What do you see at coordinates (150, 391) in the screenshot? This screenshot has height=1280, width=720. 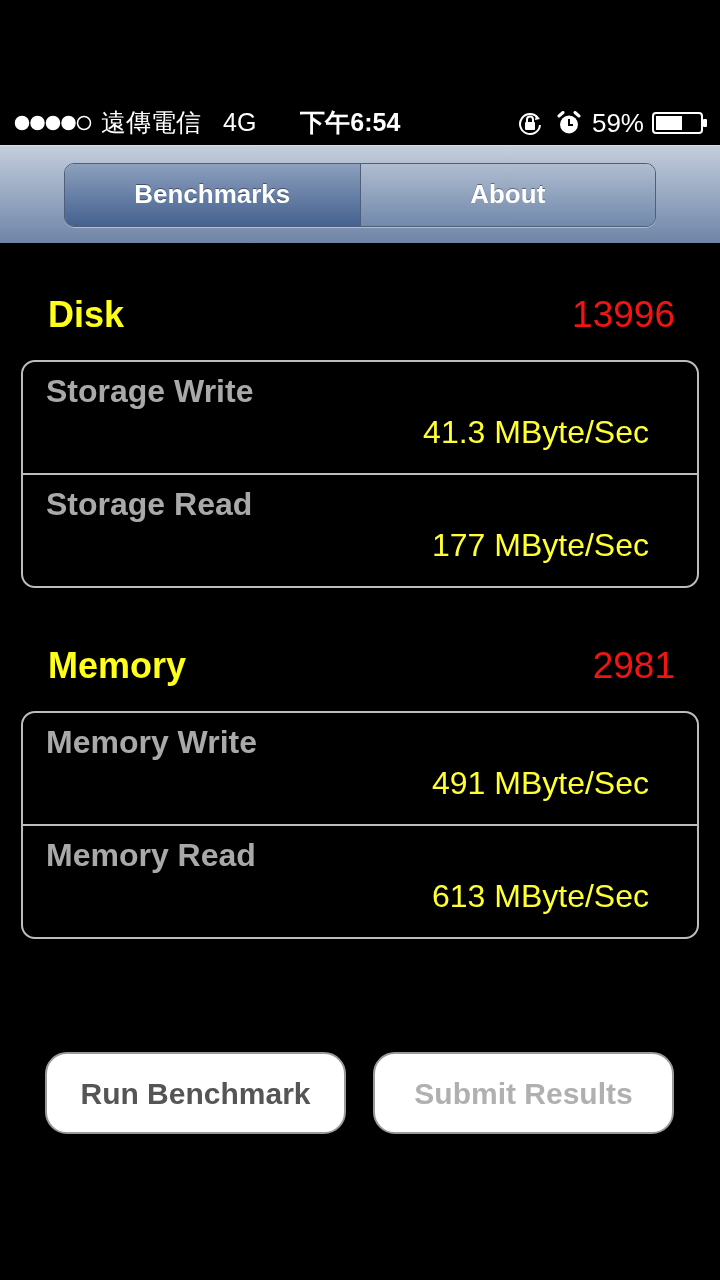 I see `result-label: Storage Write` at bounding box center [150, 391].